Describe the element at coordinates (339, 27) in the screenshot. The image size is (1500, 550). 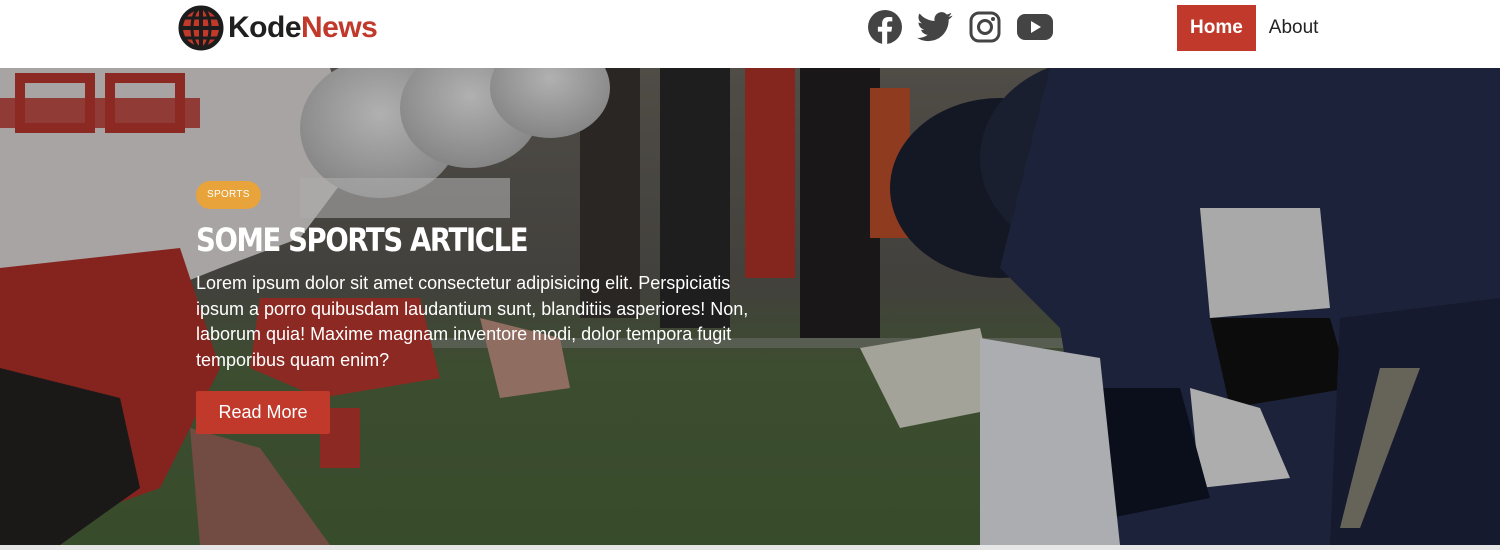
I see `logo-text-news: News` at that location.